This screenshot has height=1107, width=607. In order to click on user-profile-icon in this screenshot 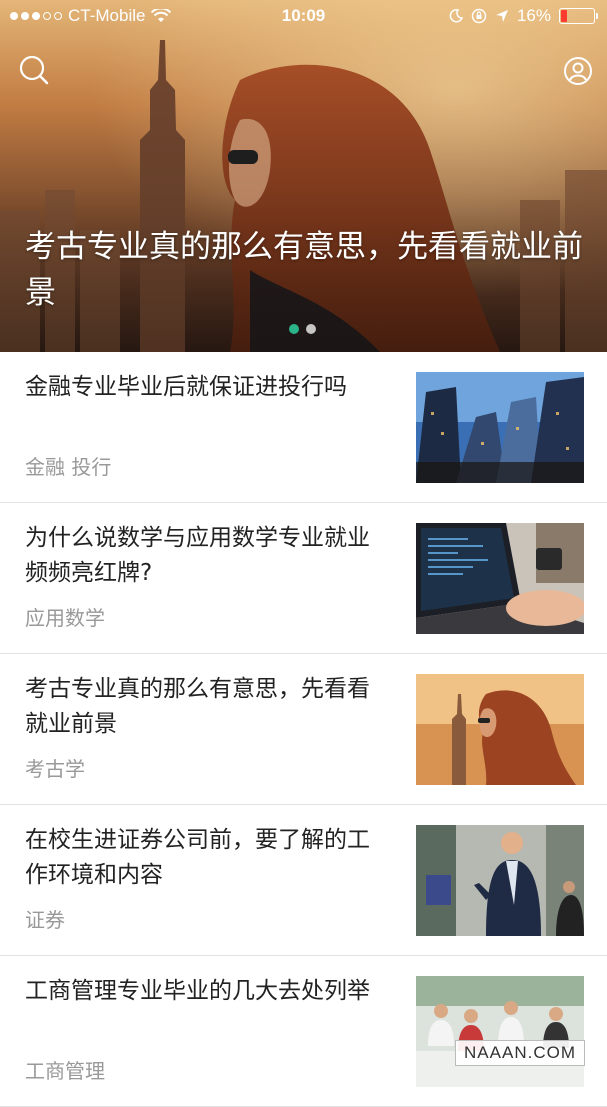, I will do `click(578, 71)`.